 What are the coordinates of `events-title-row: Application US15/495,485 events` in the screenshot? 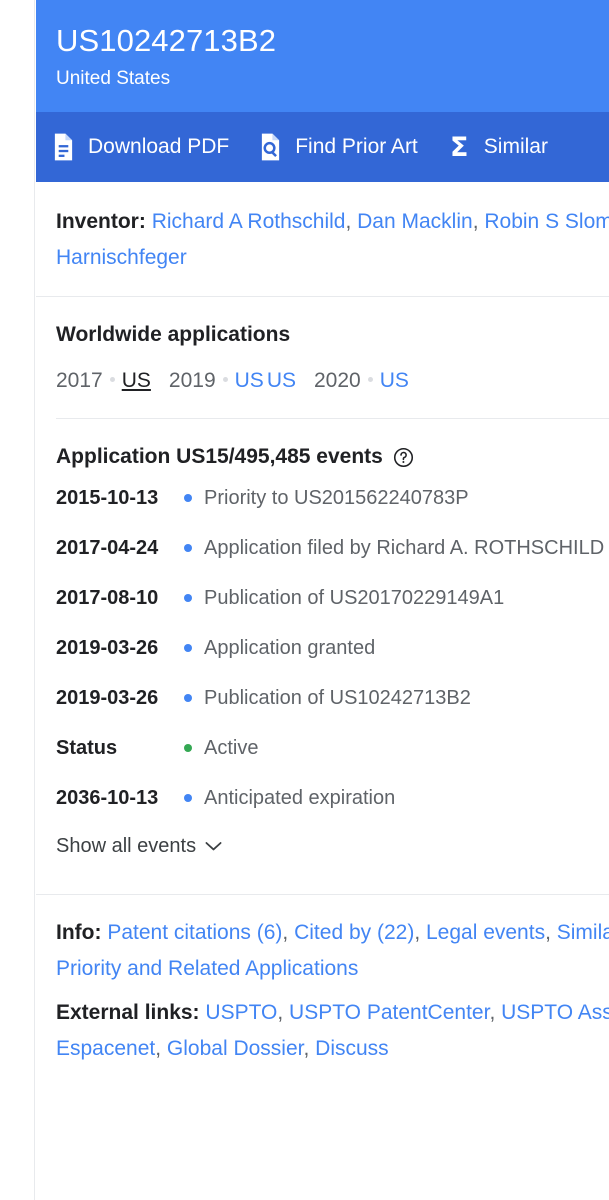 It's located at (332, 457).